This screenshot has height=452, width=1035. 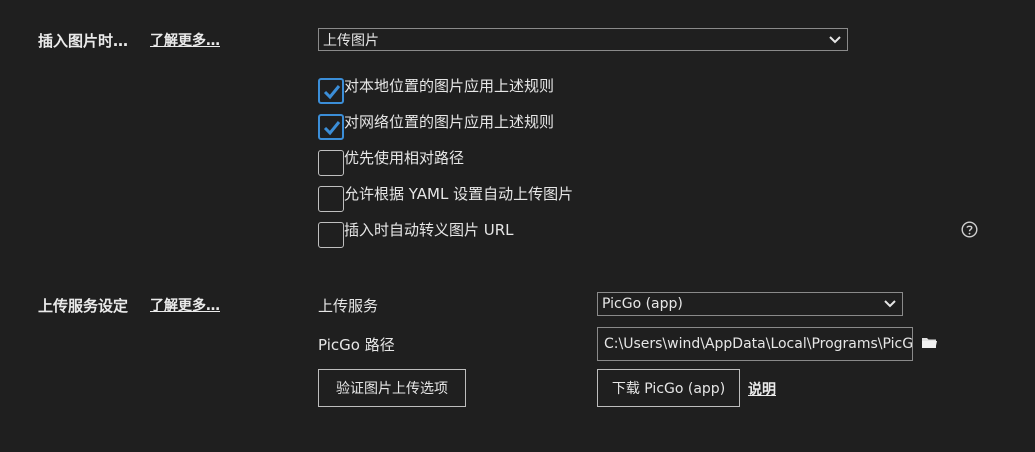 What do you see at coordinates (668, 388) in the screenshot?
I see `download-picgo-button: 下载 PicGo (app)` at bounding box center [668, 388].